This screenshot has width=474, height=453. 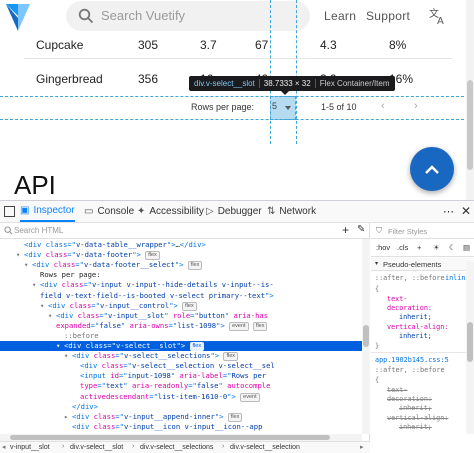 What do you see at coordinates (362, 447) in the screenshot?
I see `breadcrumb-scroll-right-icon: ▸` at bounding box center [362, 447].